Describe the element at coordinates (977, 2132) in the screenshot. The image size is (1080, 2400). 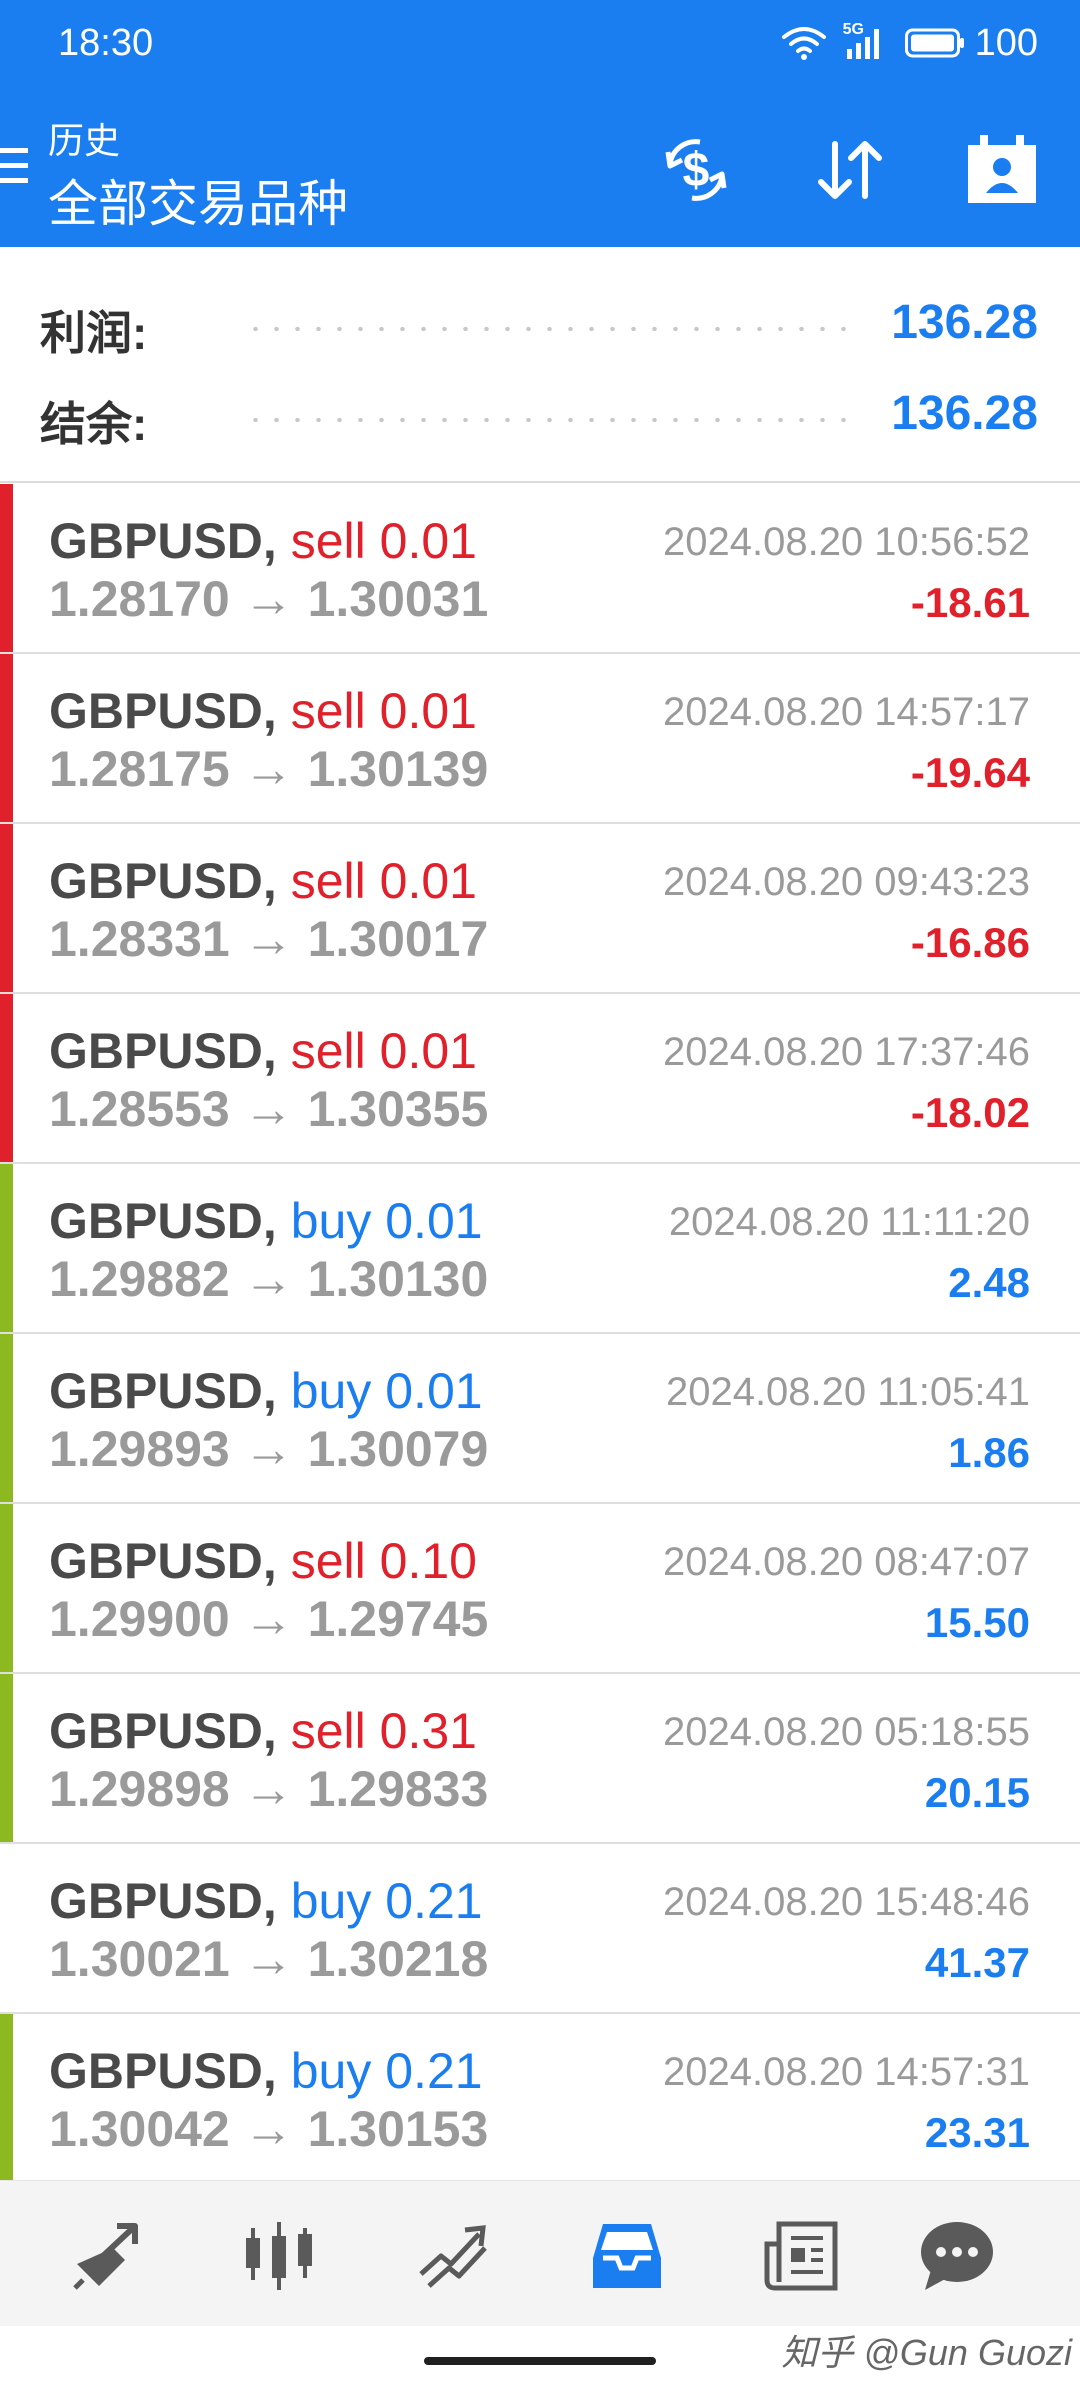
I see `deal-profit: 23.31` at that location.